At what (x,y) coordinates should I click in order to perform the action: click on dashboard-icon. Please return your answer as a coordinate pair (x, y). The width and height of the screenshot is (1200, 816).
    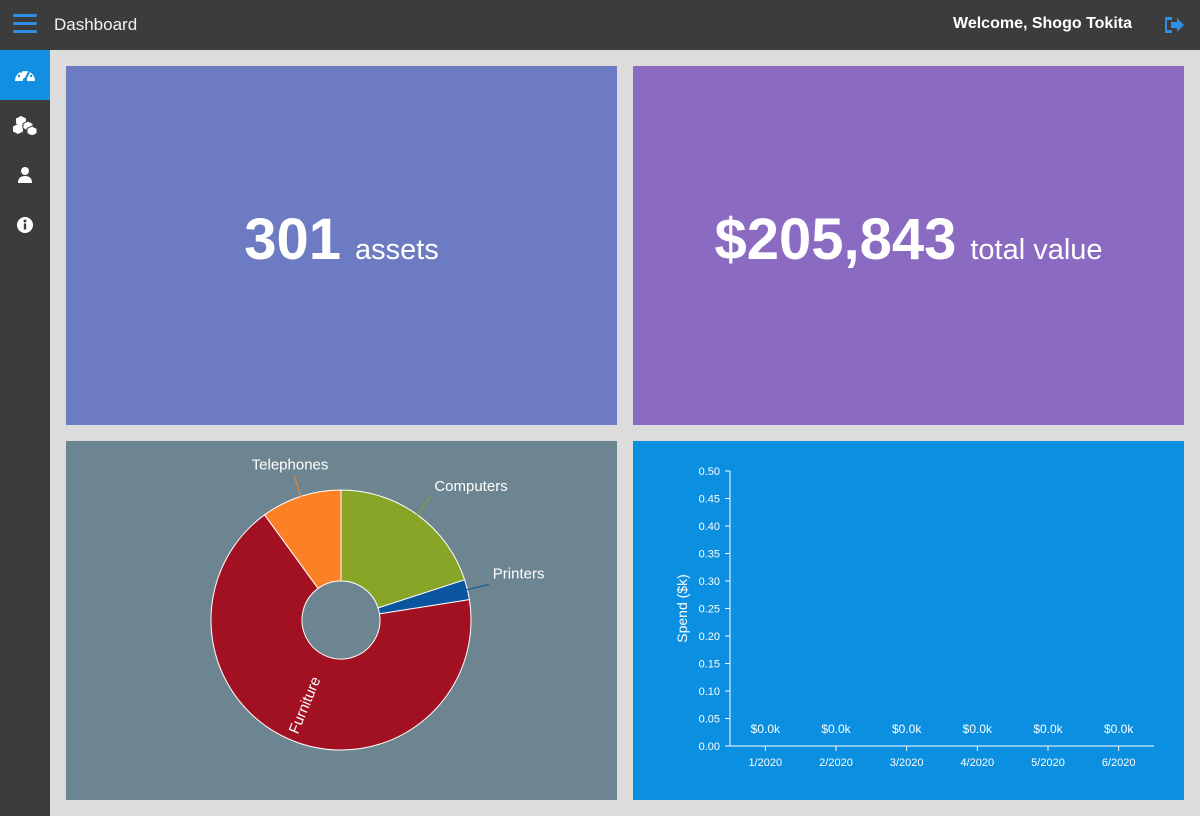
    Looking at the image, I should click on (25, 75).